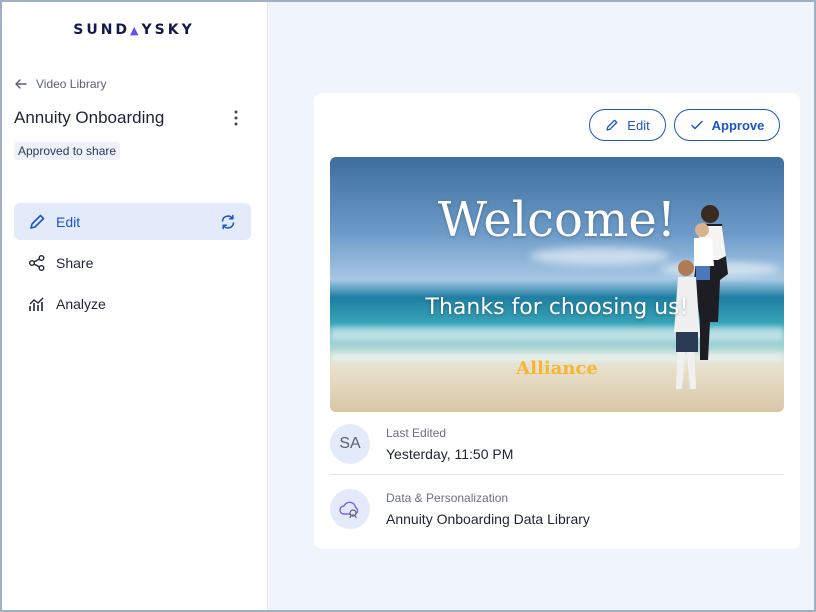 Image resolution: width=816 pixels, height=612 pixels. What do you see at coordinates (89, 117) in the screenshot?
I see `page-title: Annuity Onboarding` at bounding box center [89, 117].